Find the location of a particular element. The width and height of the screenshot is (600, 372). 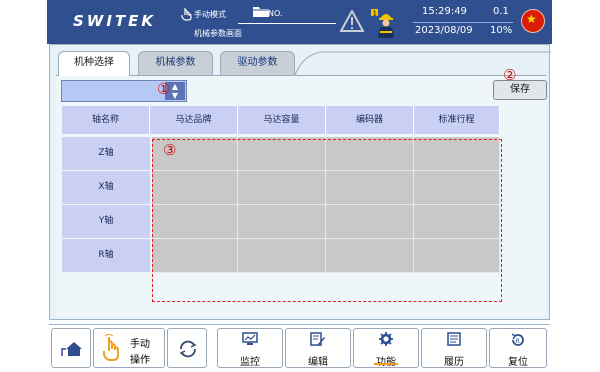

axis-name-cell: Z轴 is located at coordinates (106, 153).